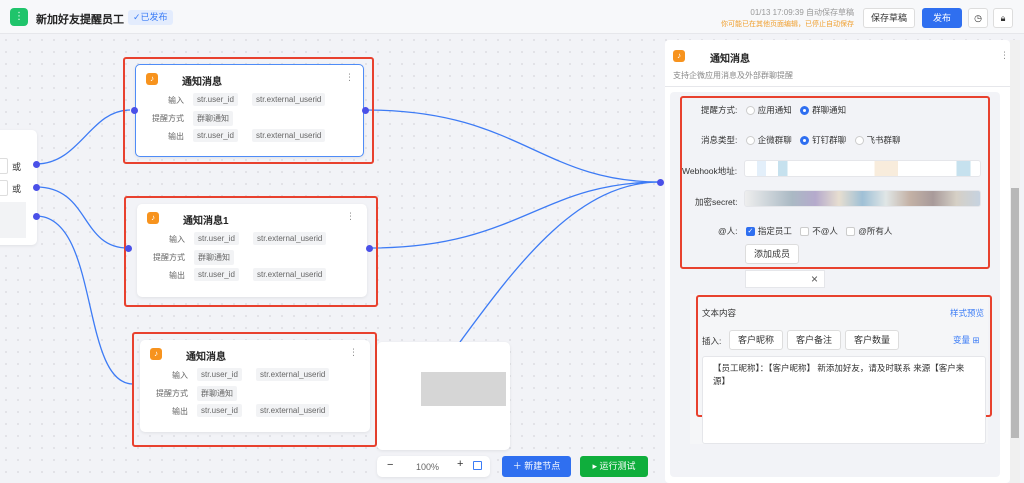 The image size is (1024, 483). Describe the element at coordinates (13, 220) in the screenshot. I see `else-branch` at that location.